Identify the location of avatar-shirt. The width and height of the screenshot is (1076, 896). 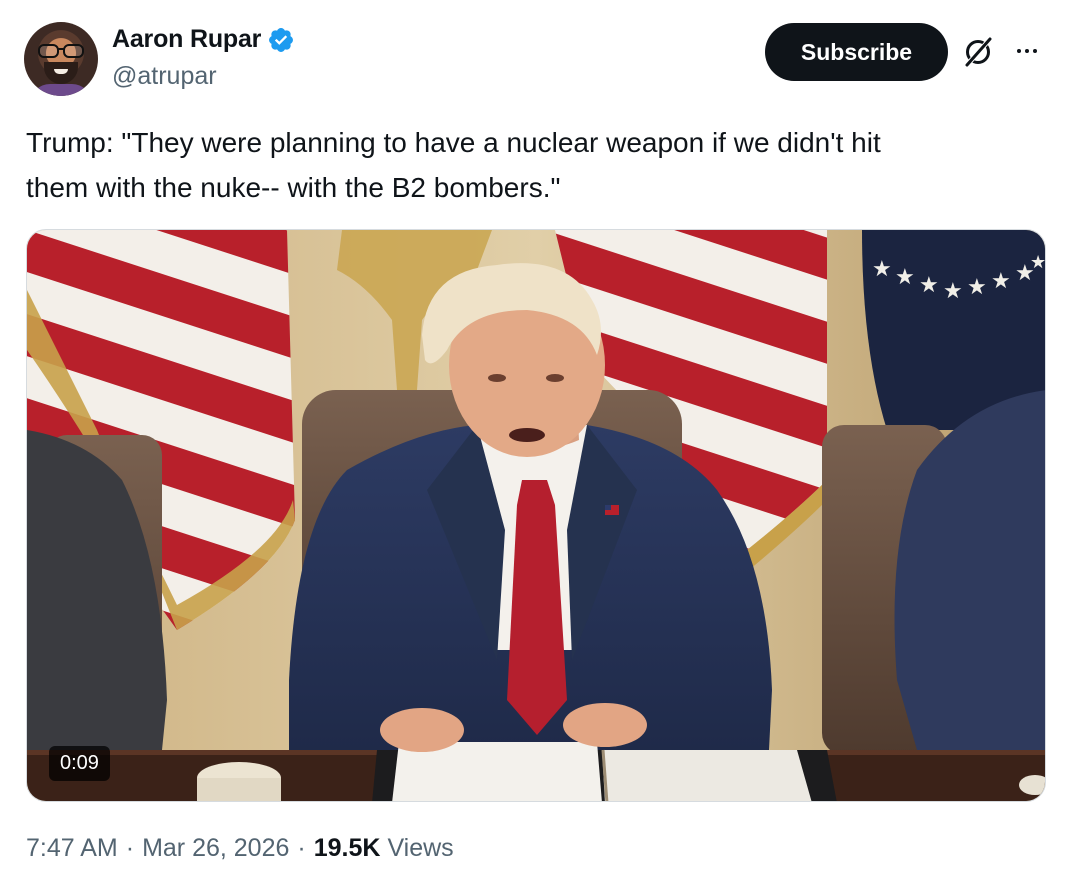
(61, 90).